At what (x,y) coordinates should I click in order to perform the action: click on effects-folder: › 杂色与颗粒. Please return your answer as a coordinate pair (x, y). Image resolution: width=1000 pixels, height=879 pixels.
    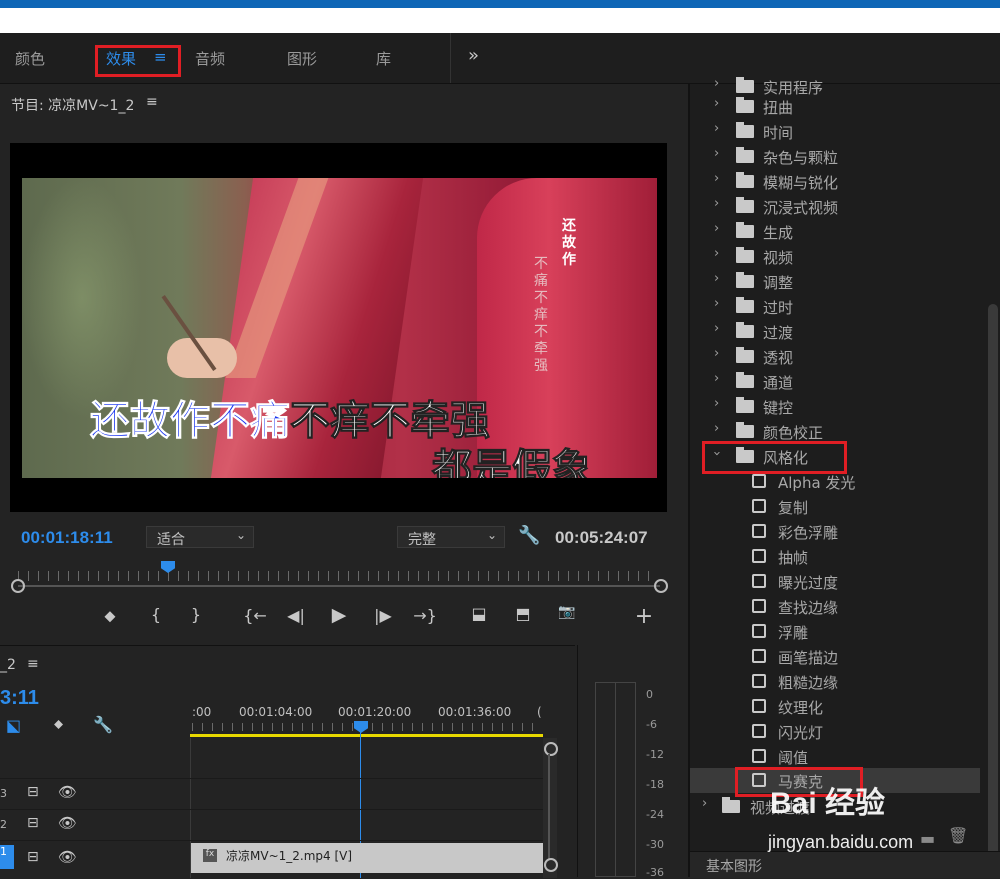
    Looking at the image, I should click on (835, 156).